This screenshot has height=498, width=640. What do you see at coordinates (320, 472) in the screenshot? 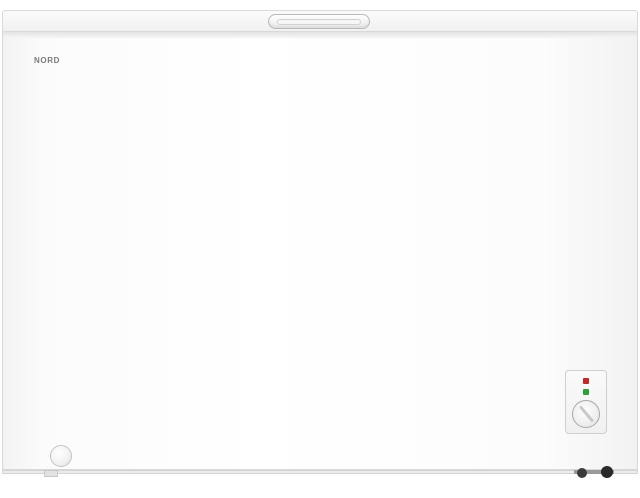
I see `freezer-base` at bounding box center [320, 472].